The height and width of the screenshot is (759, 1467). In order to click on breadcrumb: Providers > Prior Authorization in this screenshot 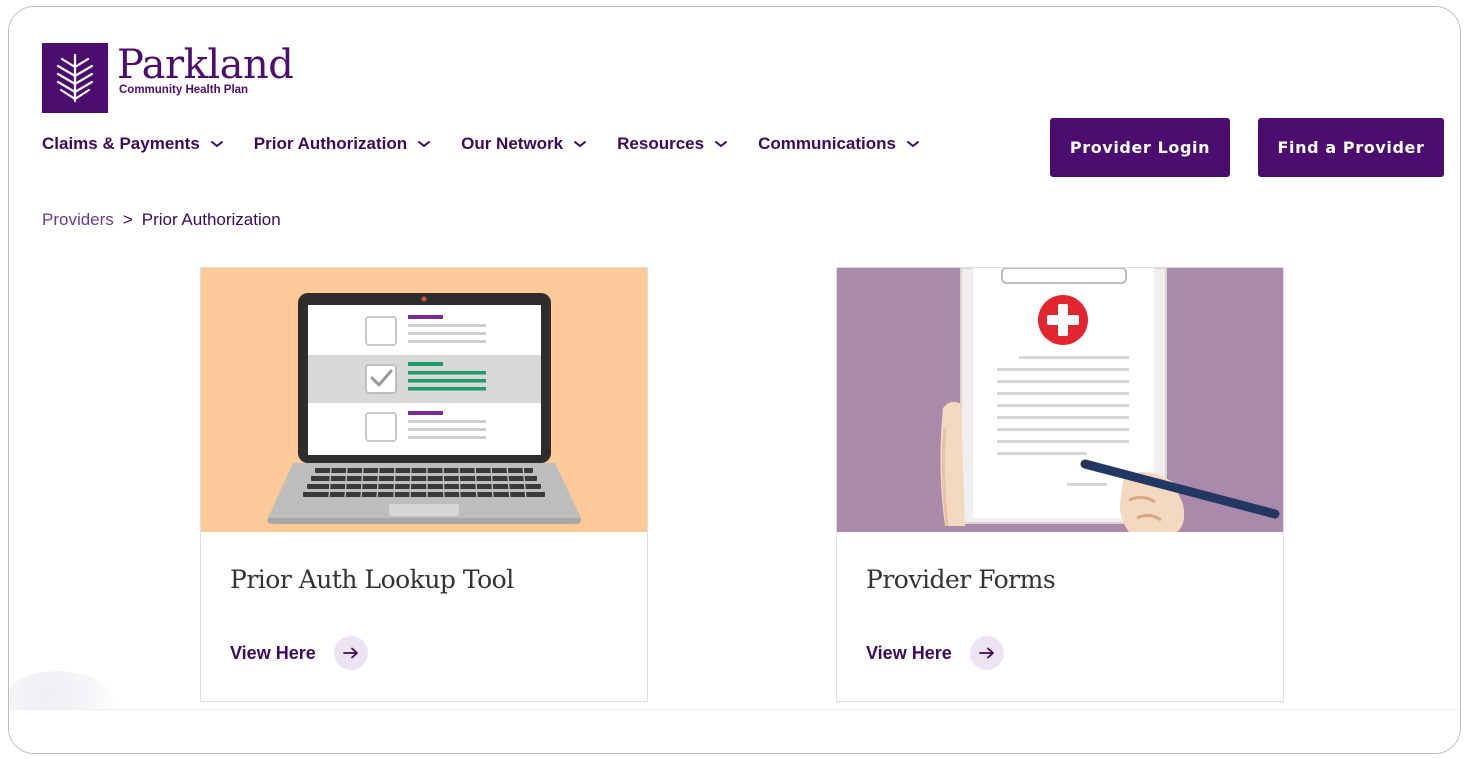, I will do `click(161, 220)`.